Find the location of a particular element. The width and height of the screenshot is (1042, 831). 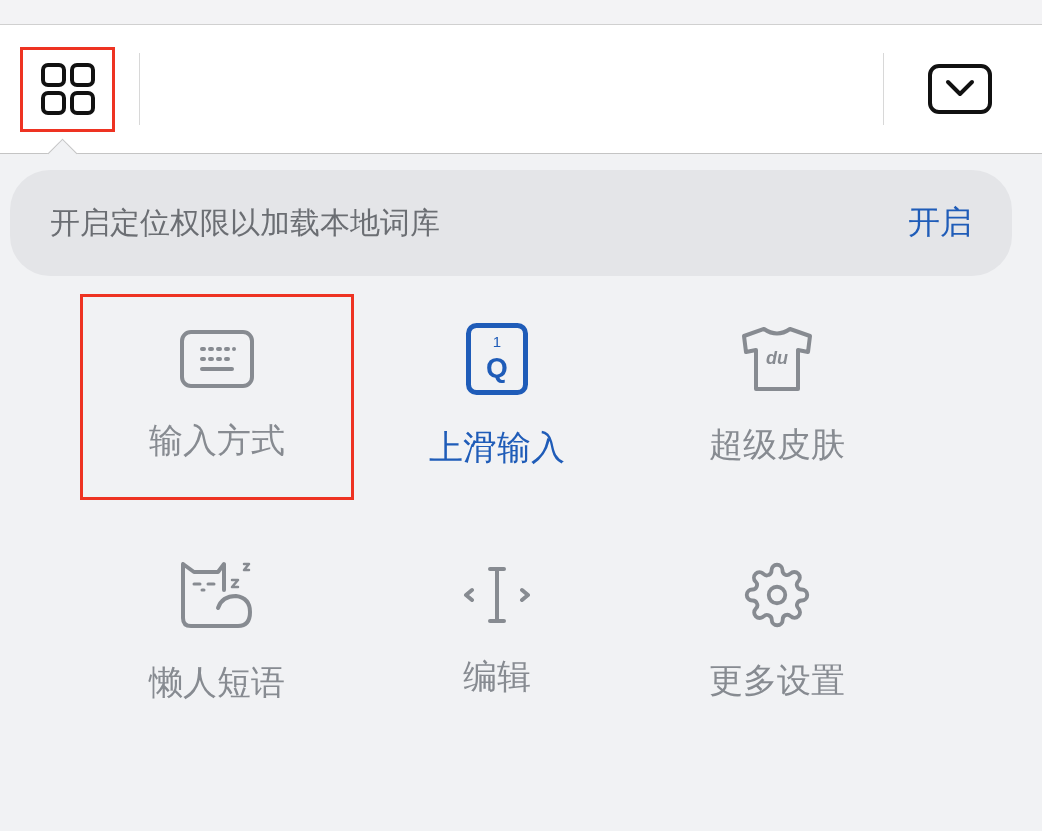

menu-item: 1 Q 上滑输入 is located at coordinates (497, 397).